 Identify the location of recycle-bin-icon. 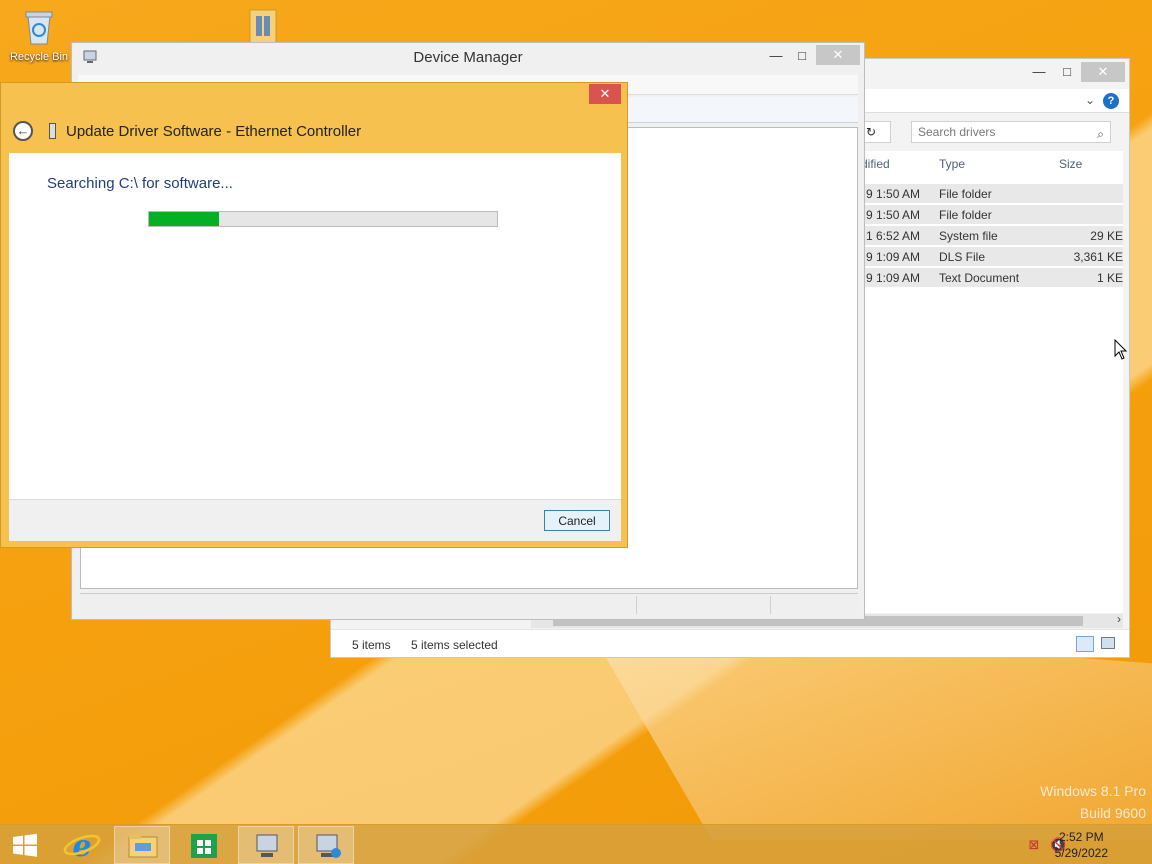
(39, 28).